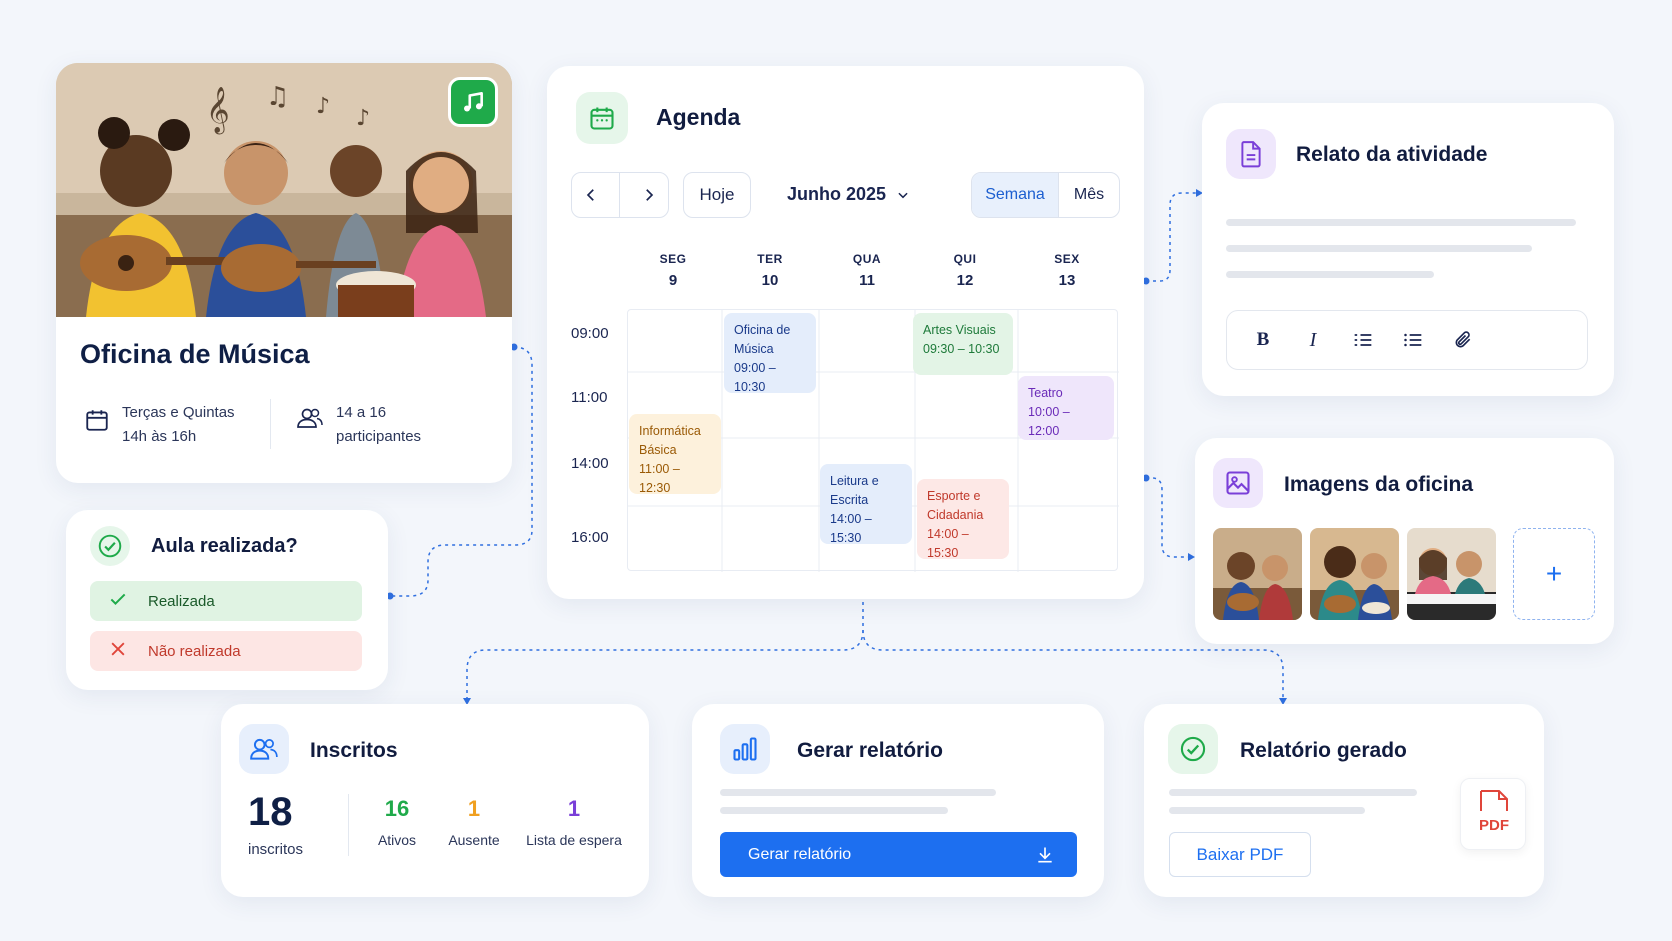 The width and height of the screenshot is (1672, 941). I want to click on add-image-button: +, so click(1554, 574).